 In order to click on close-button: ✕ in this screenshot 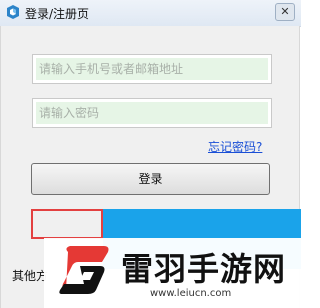, I will do `click(285, 12)`.